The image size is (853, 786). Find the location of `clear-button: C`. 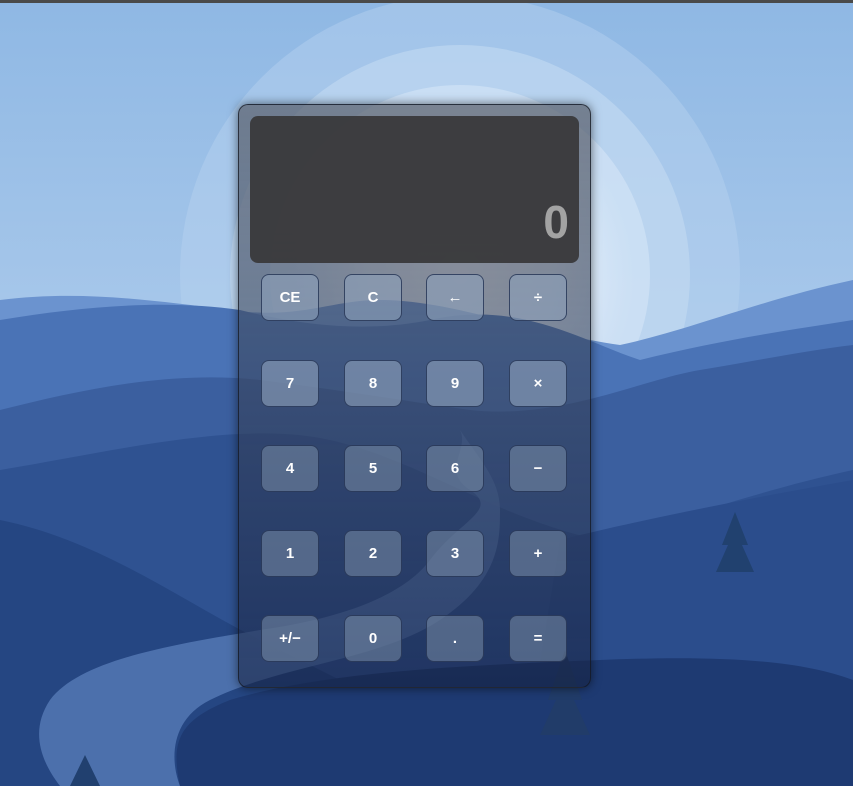

clear-button: C is located at coordinates (373, 297).